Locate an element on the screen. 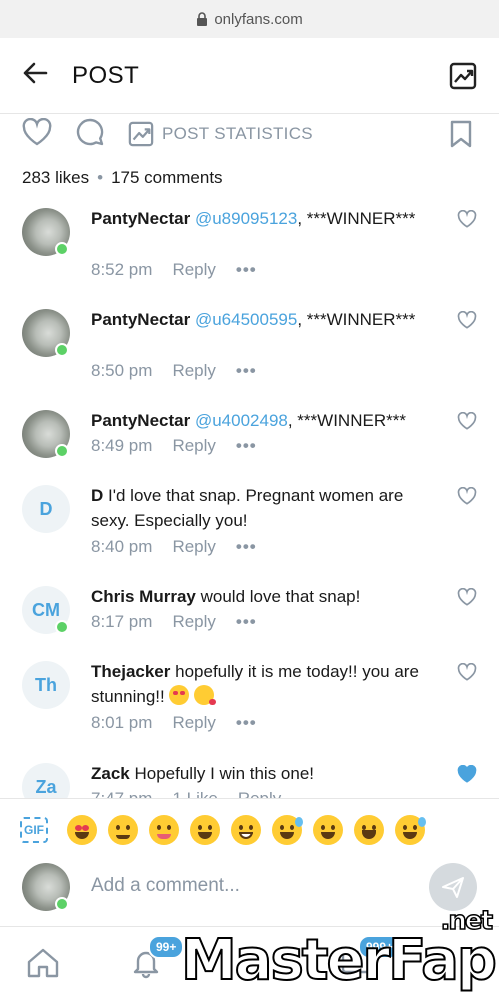 The height and width of the screenshot is (1000, 499). yum-emoji-icon is located at coordinates (164, 829).